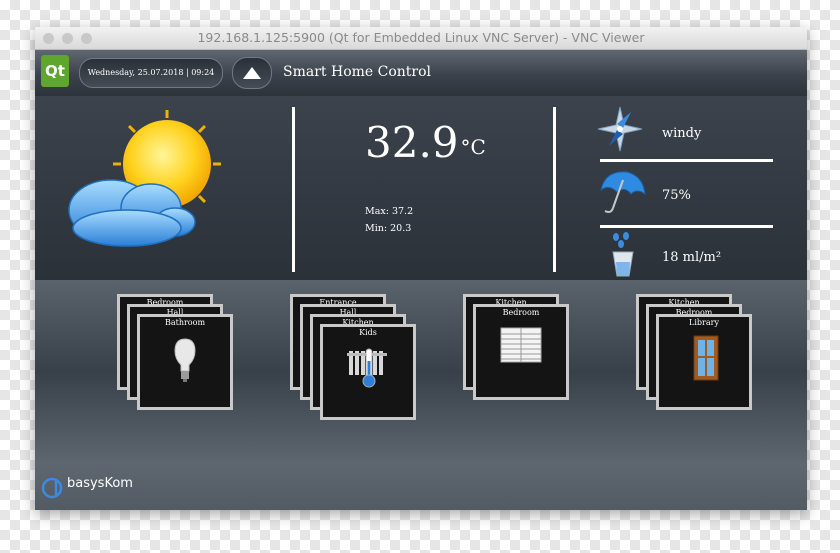 The width and height of the screenshot is (840, 553). I want to click on room-label: Library, so click(704, 322).